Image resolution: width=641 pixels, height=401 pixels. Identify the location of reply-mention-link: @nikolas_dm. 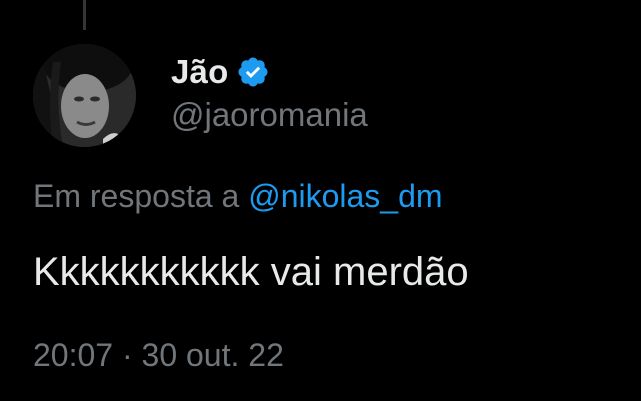
(345, 196).